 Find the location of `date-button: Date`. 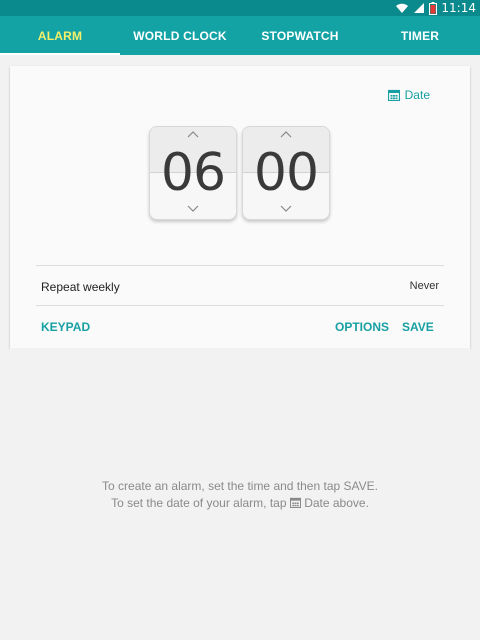

date-button: Date is located at coordinates (408, 95).